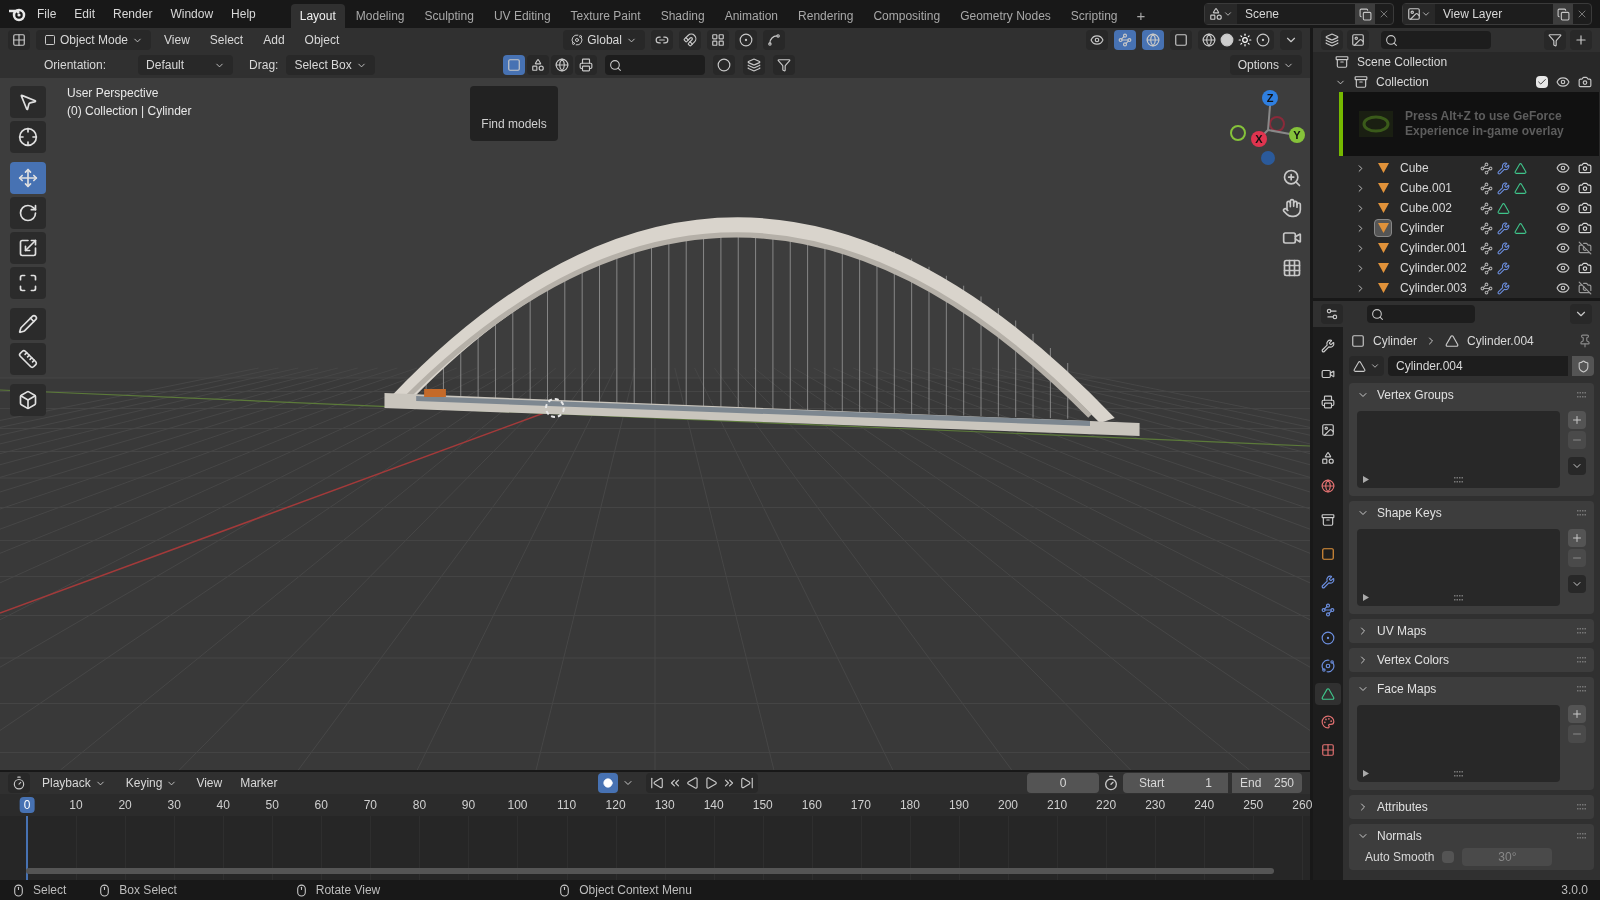 The width and height of the screenshot is (1600, 900). I want to click on workspace-tab: Modeling, so click(380, 16).